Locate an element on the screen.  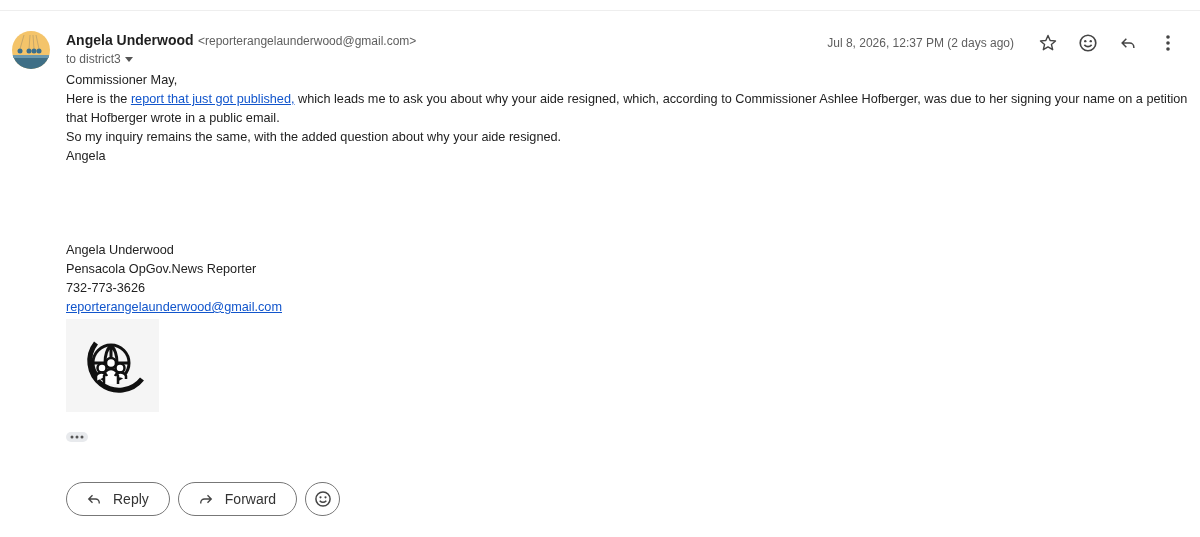
body-text: So my inquiry remains the same, with the added question about why your aide resigned. is located at coordinates (314, 137).